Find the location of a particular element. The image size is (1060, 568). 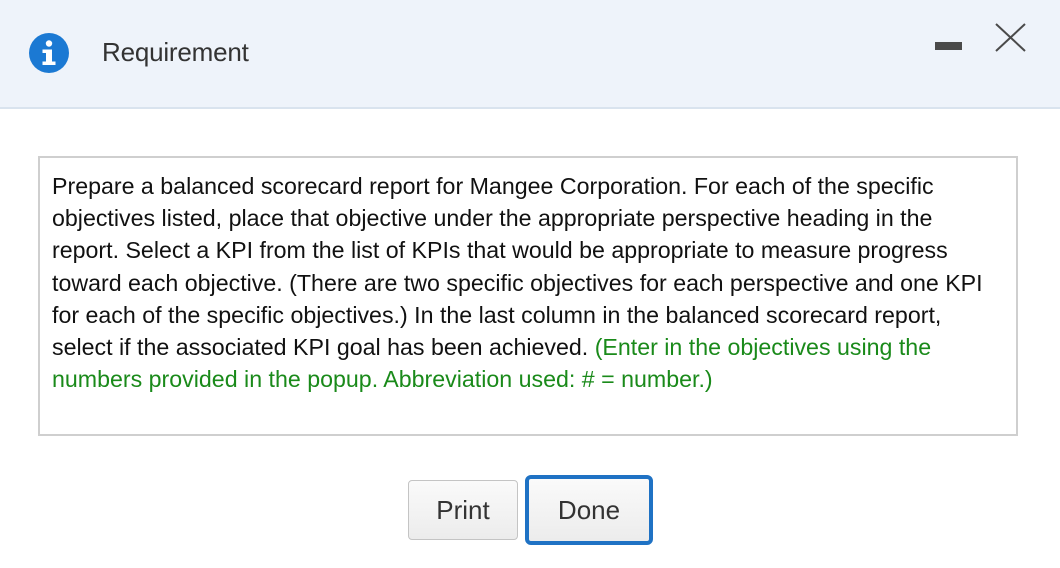

close-button is located at coordinates (1011, 38).